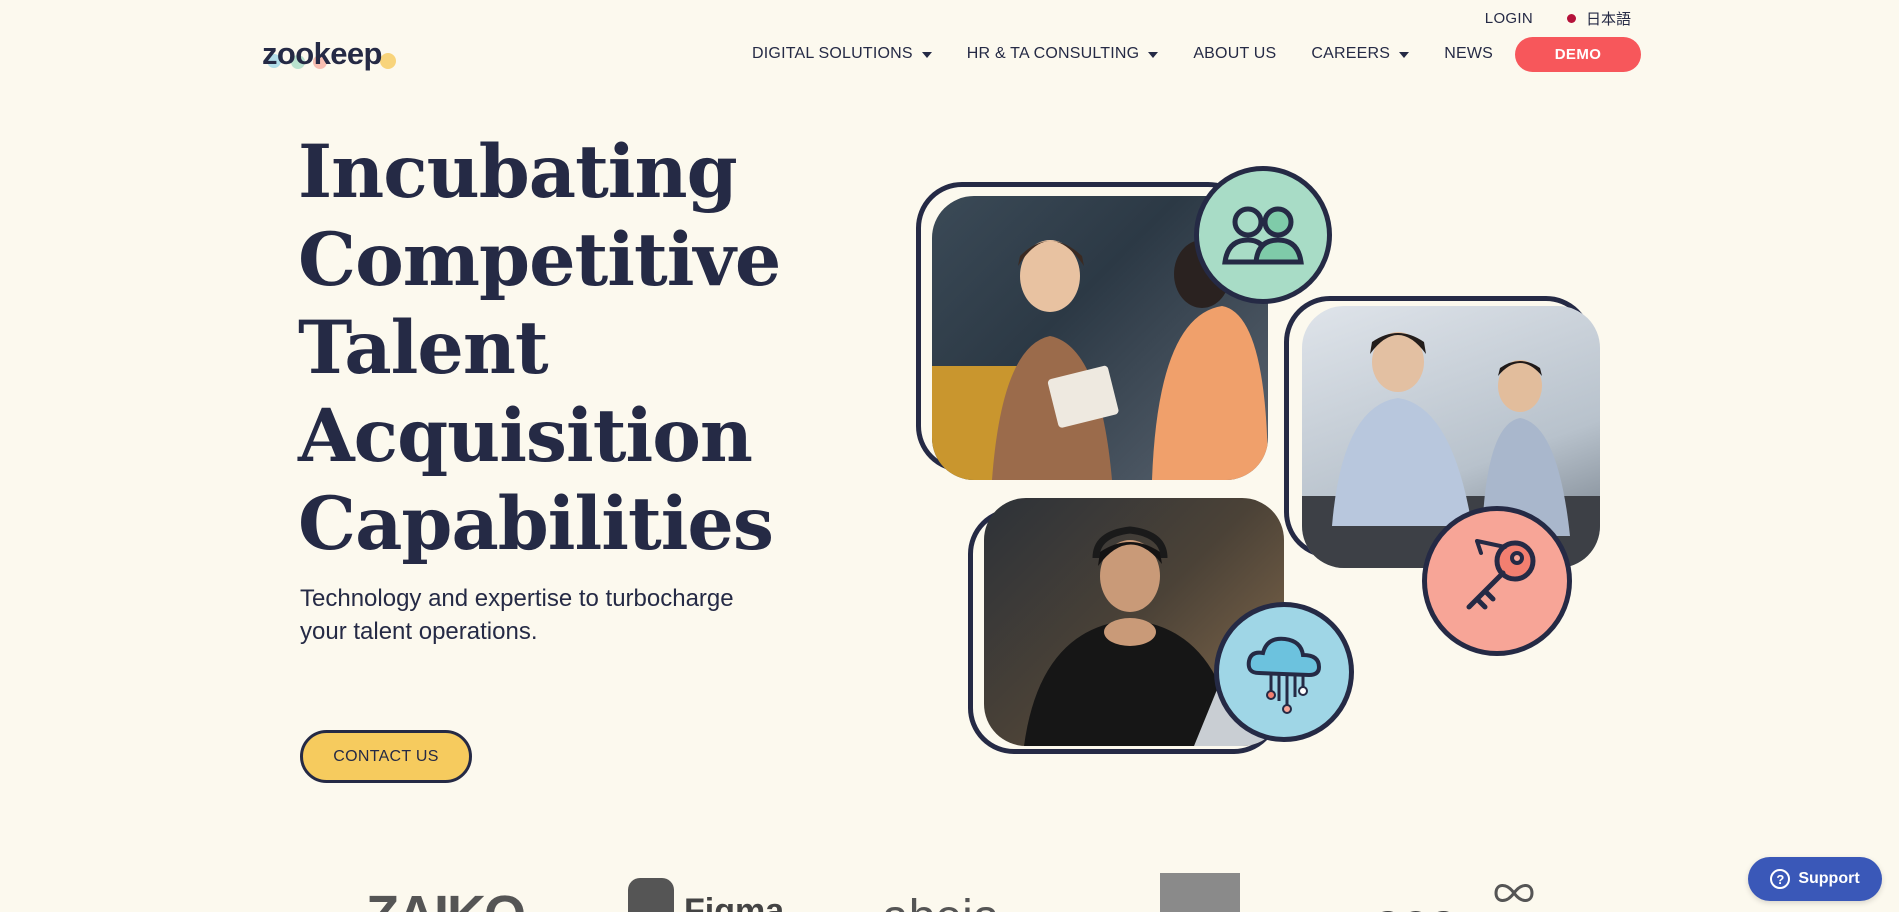 This screenshot has height=912, width=1899. I want to click on nav-digital-solutions: DIGITAL SOLUTIONS, so click(842, 54).